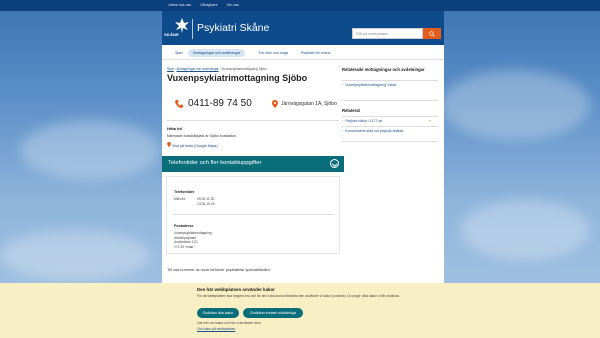 This screenshot has width=600, height=338. I want to click on postal-address-heading: Postadress, so click(184, 226).